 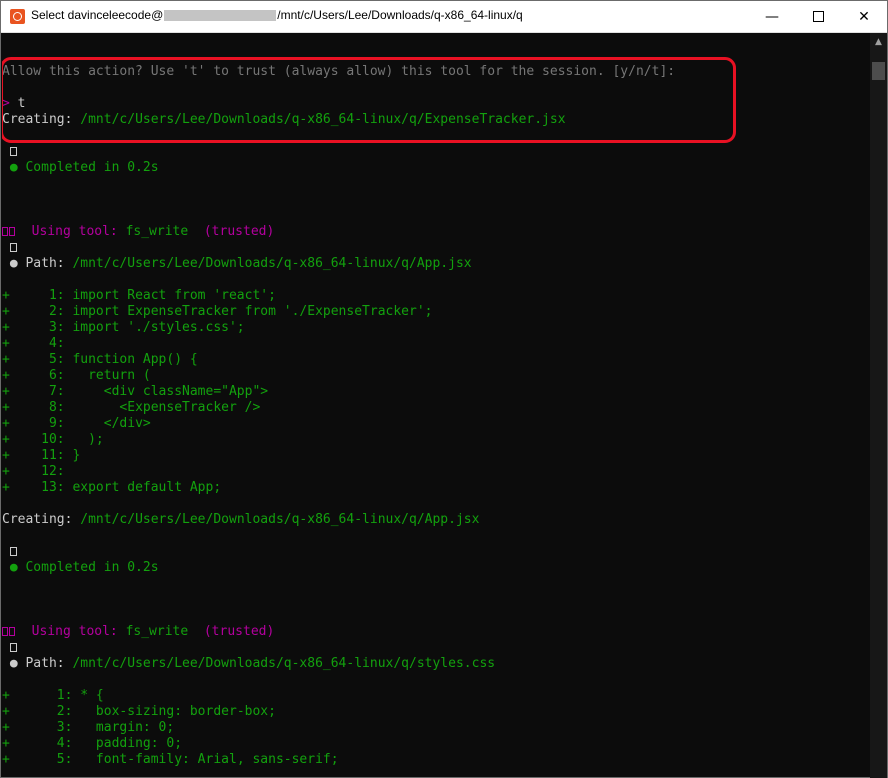 I want to click on diff-line: + 6: return (, so click(x=76, y=375).